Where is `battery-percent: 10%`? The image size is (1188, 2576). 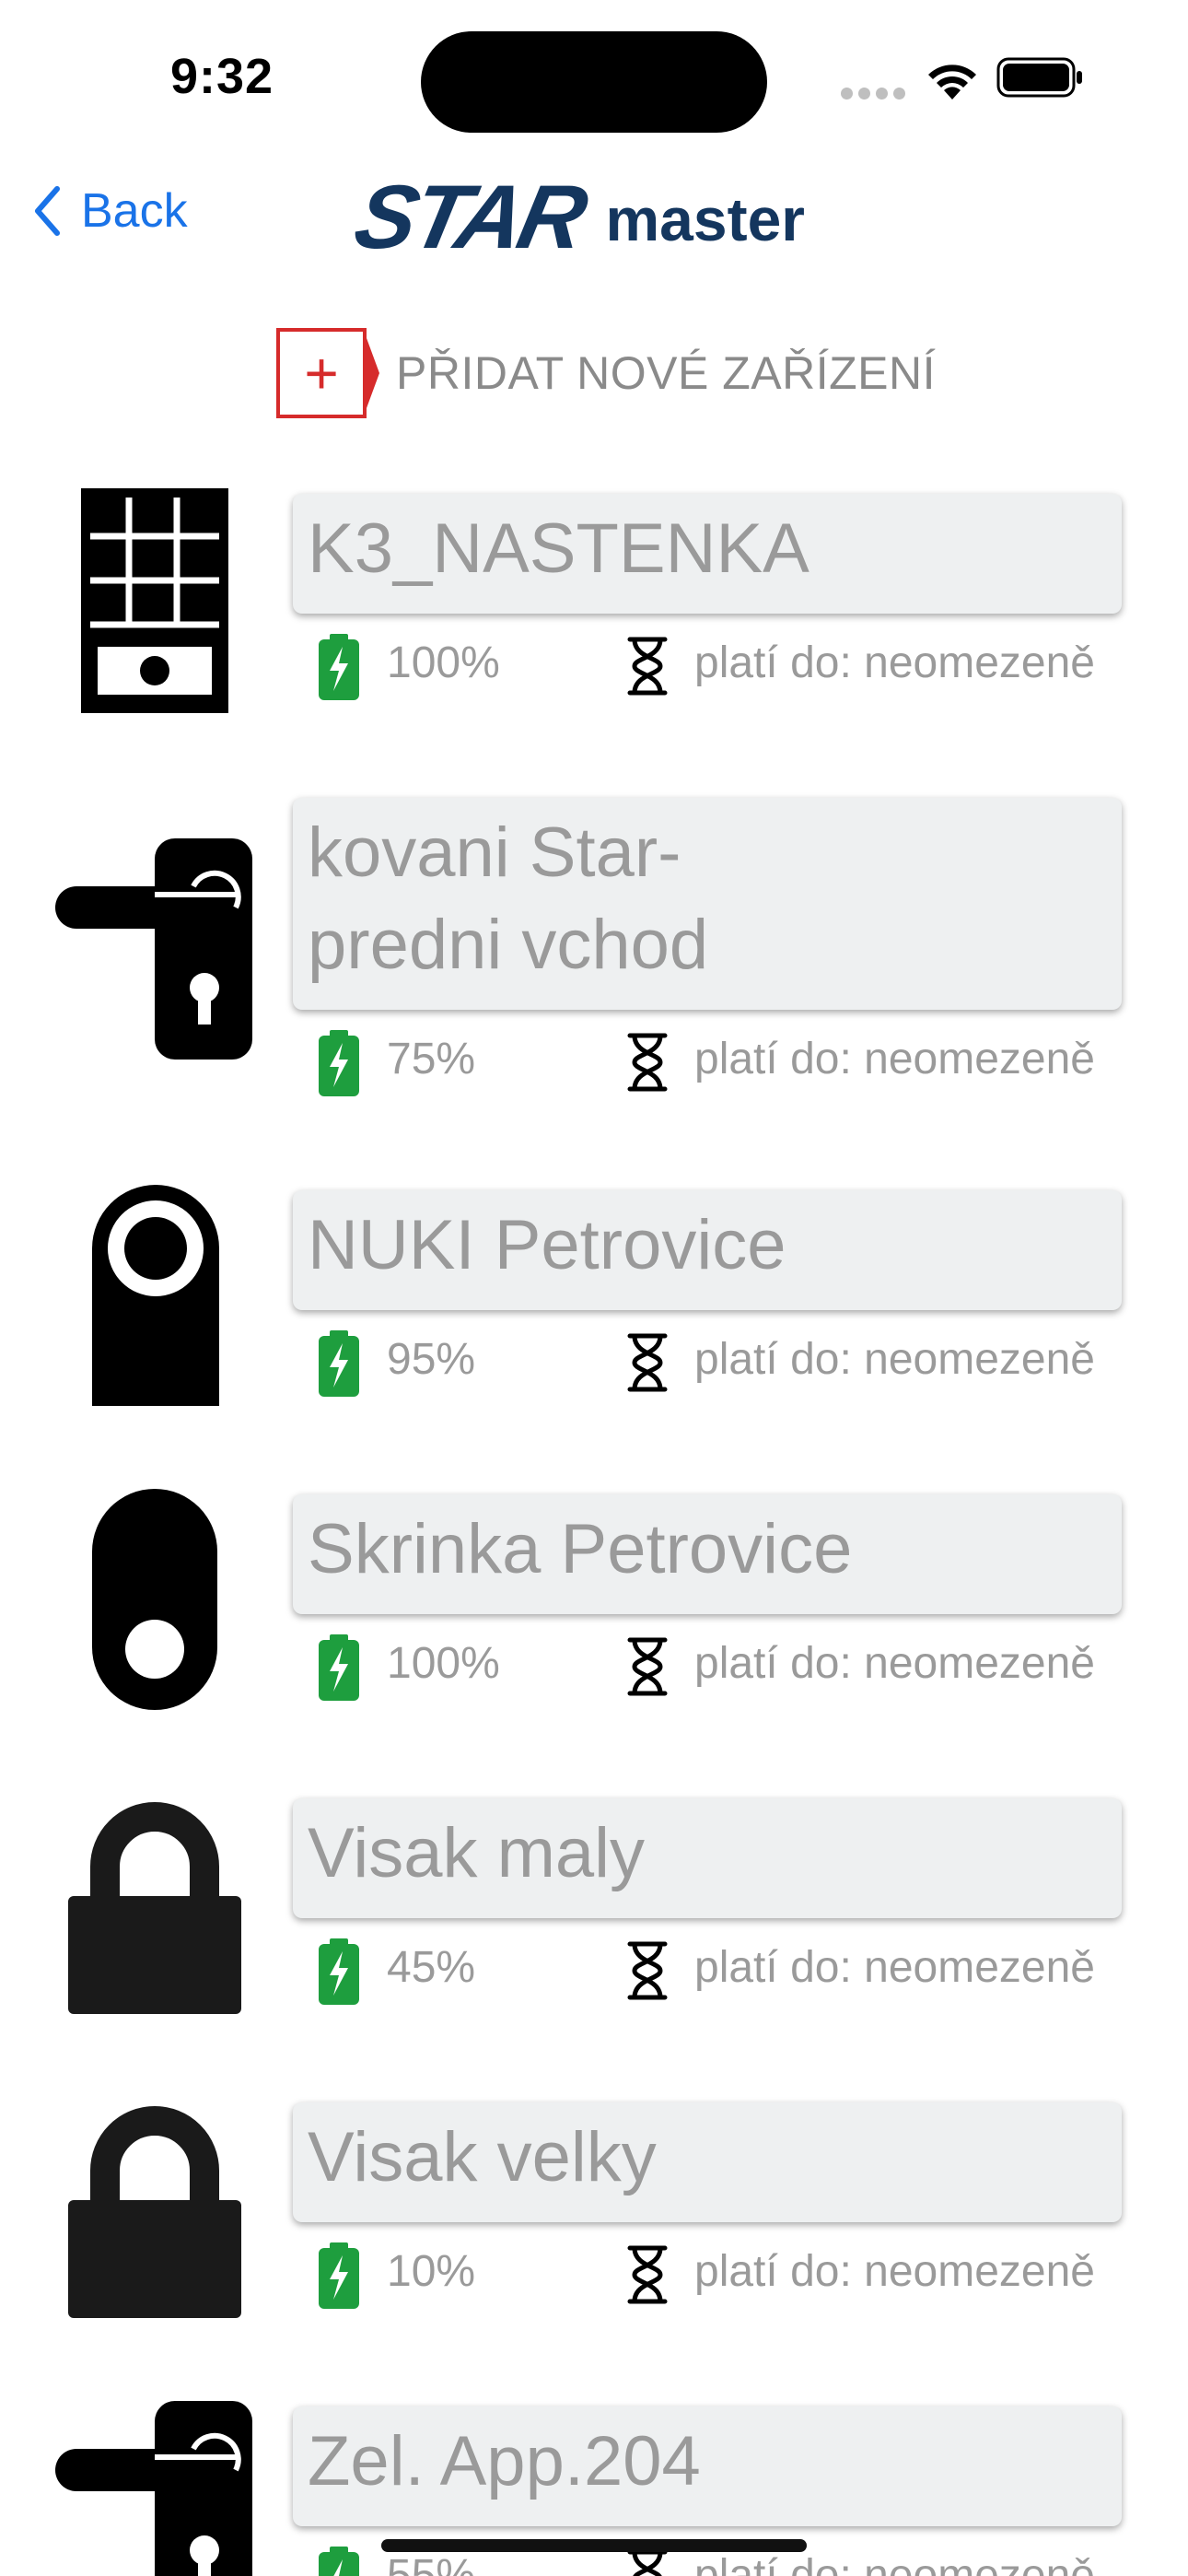 battery-percent: 10% is located at coordinates (431, 2271).